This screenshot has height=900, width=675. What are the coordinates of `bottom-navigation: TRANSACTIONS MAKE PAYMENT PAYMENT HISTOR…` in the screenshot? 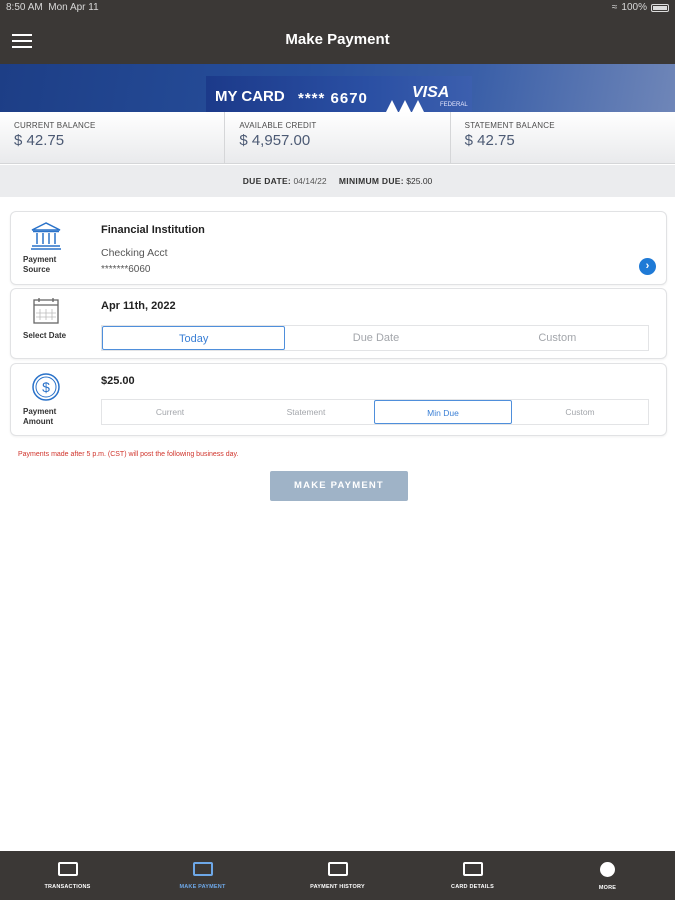 It's located at (337, 875).